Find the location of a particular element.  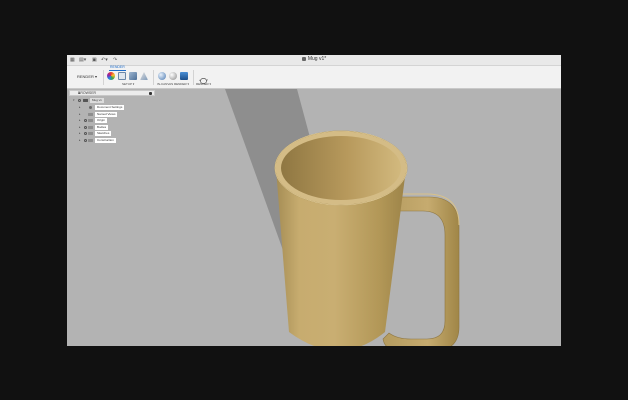

cube-icon is located at coordinates (303, 58).